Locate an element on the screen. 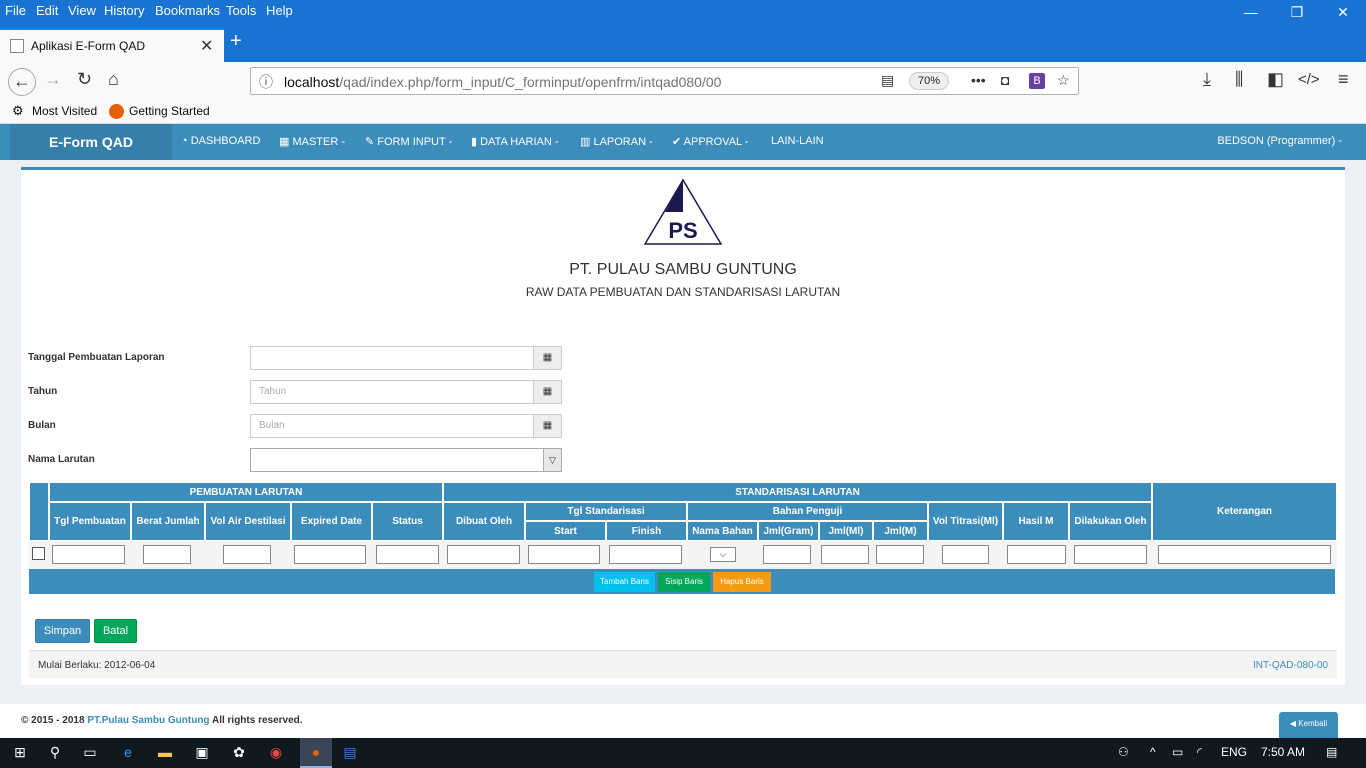 The image size is (1366, 768). site-info-icon: ⓘ is located at coordinates (266, 82).